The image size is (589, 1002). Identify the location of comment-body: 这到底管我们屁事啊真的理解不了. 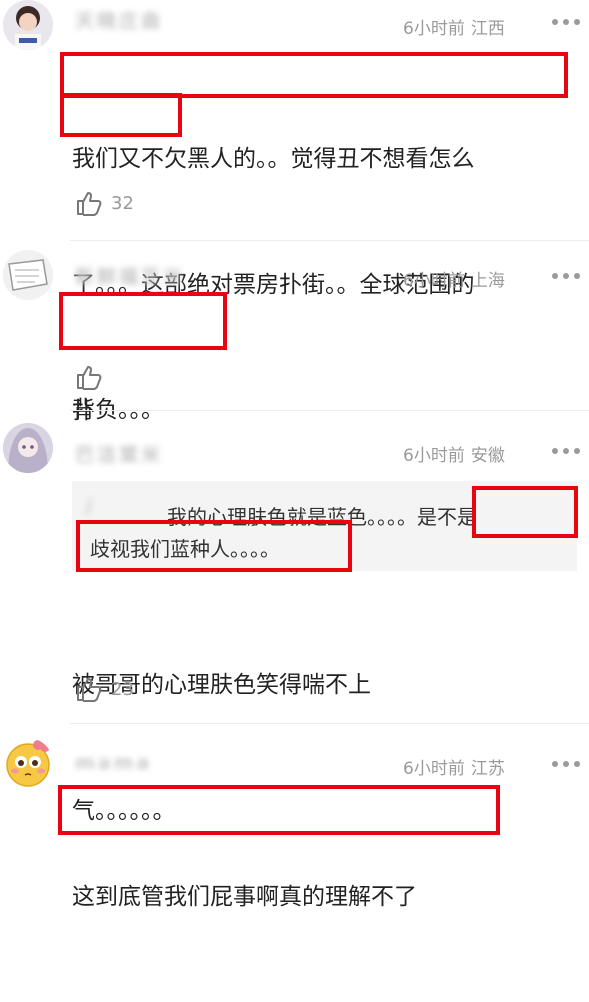
(244, 897).